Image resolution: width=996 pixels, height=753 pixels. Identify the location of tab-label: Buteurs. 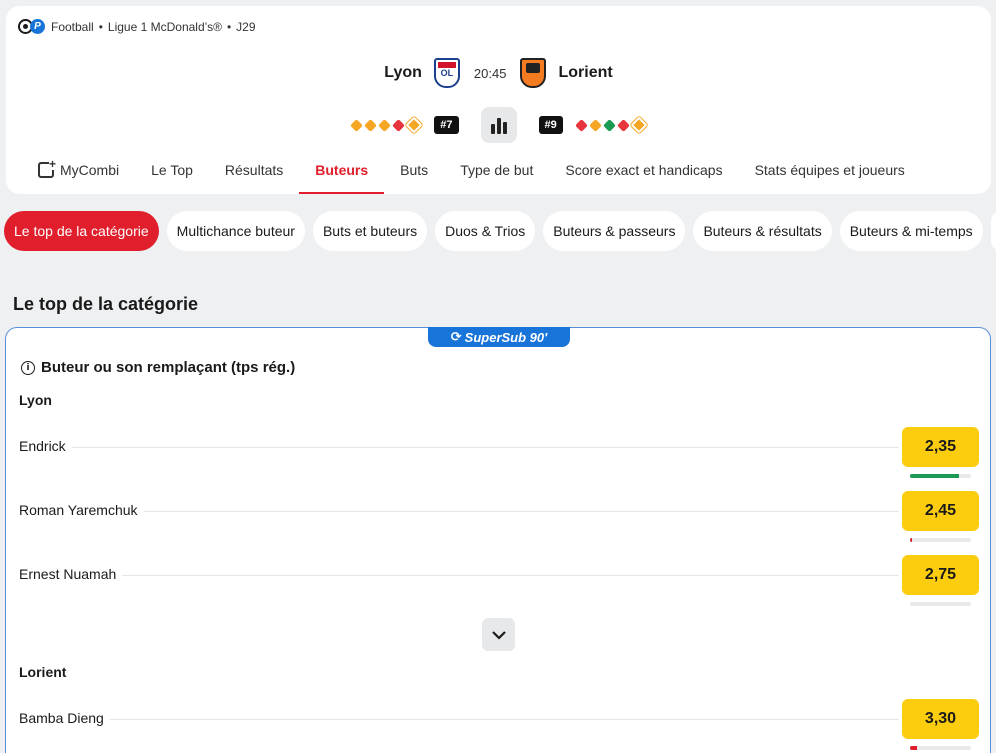
(342, 170).